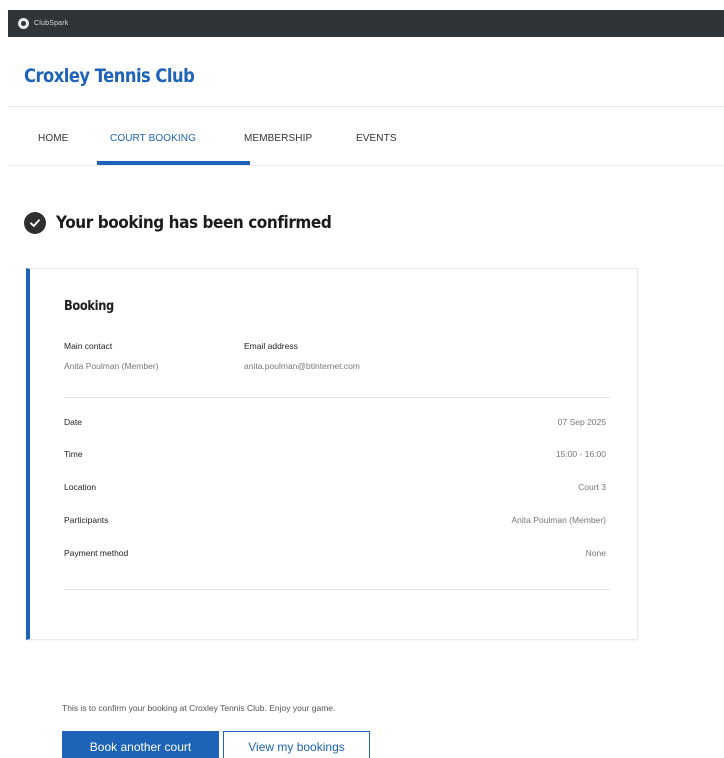  I want to click on active-tab-indicator, so click(173, 163).